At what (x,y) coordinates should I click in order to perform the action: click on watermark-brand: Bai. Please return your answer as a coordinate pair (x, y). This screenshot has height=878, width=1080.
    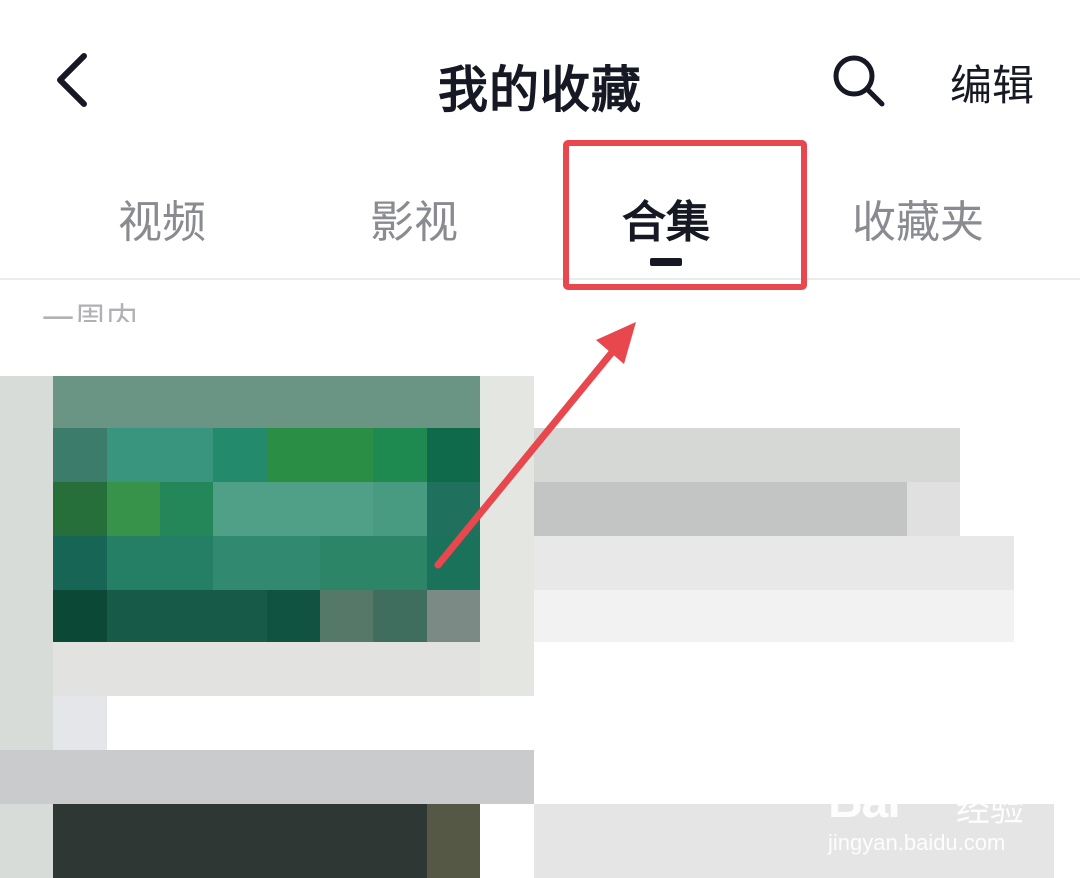
    Looking at the image, I should click on (864, 801).